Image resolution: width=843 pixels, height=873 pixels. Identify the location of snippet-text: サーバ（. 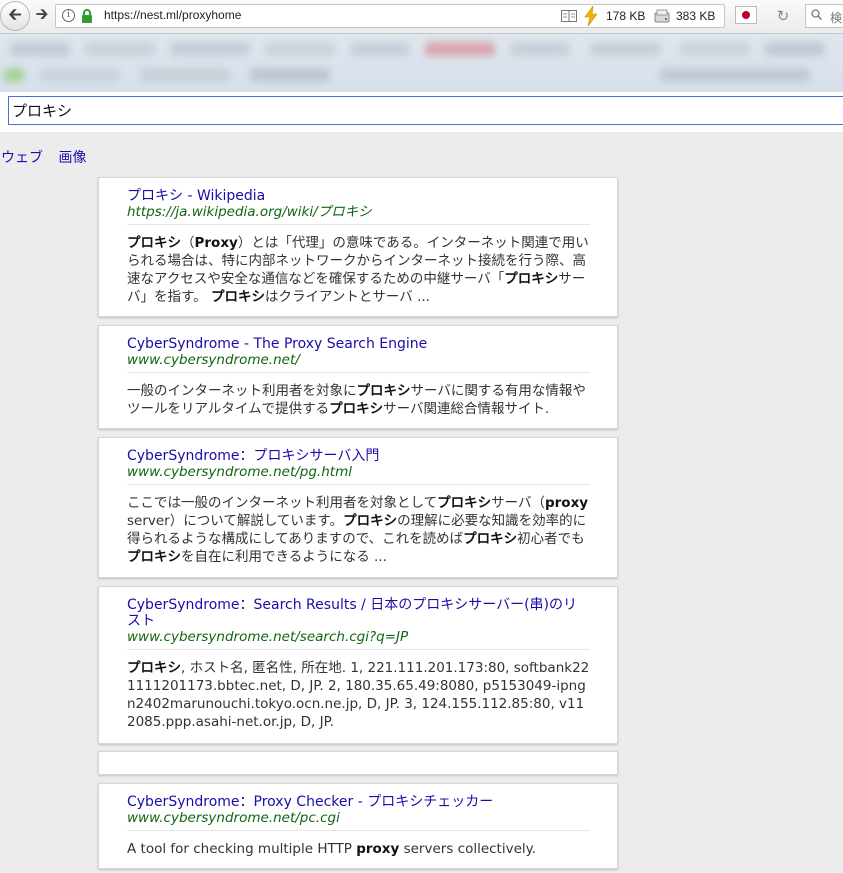
(518, 503).